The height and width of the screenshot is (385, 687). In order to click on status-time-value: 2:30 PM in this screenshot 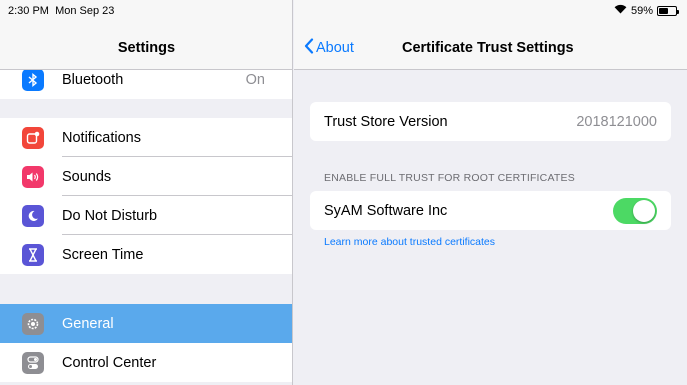, I will do `click(28, 11)`.